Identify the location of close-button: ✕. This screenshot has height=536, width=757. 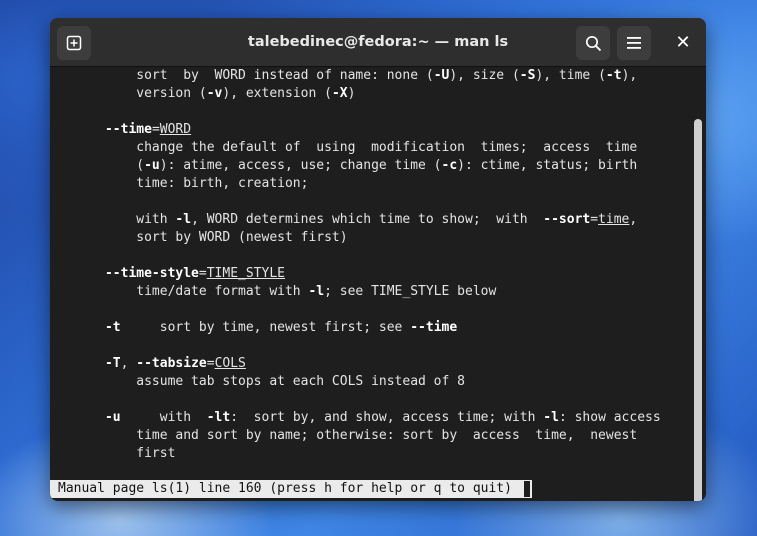
(683, 42).